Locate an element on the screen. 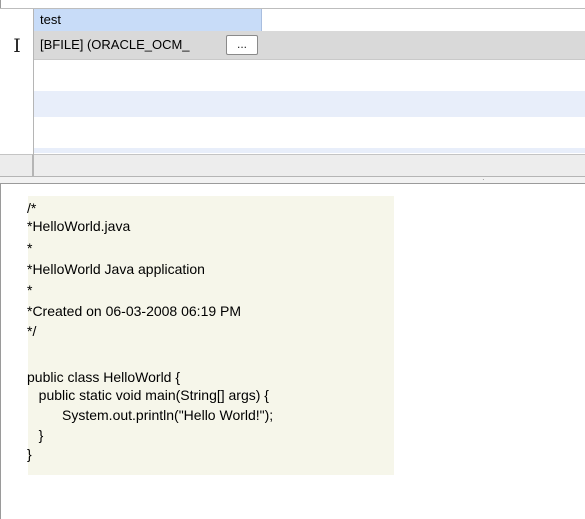 The width and height of the screenshot is (585, 519). column-header-test: test is located at coordinates (148, 20).